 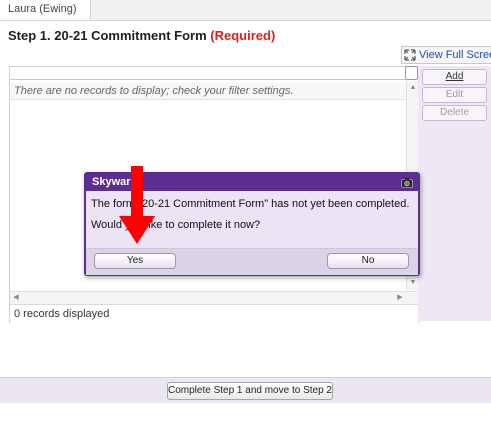 I want to click on scroll-right-icon: ▶, so click(x=400, y=298).